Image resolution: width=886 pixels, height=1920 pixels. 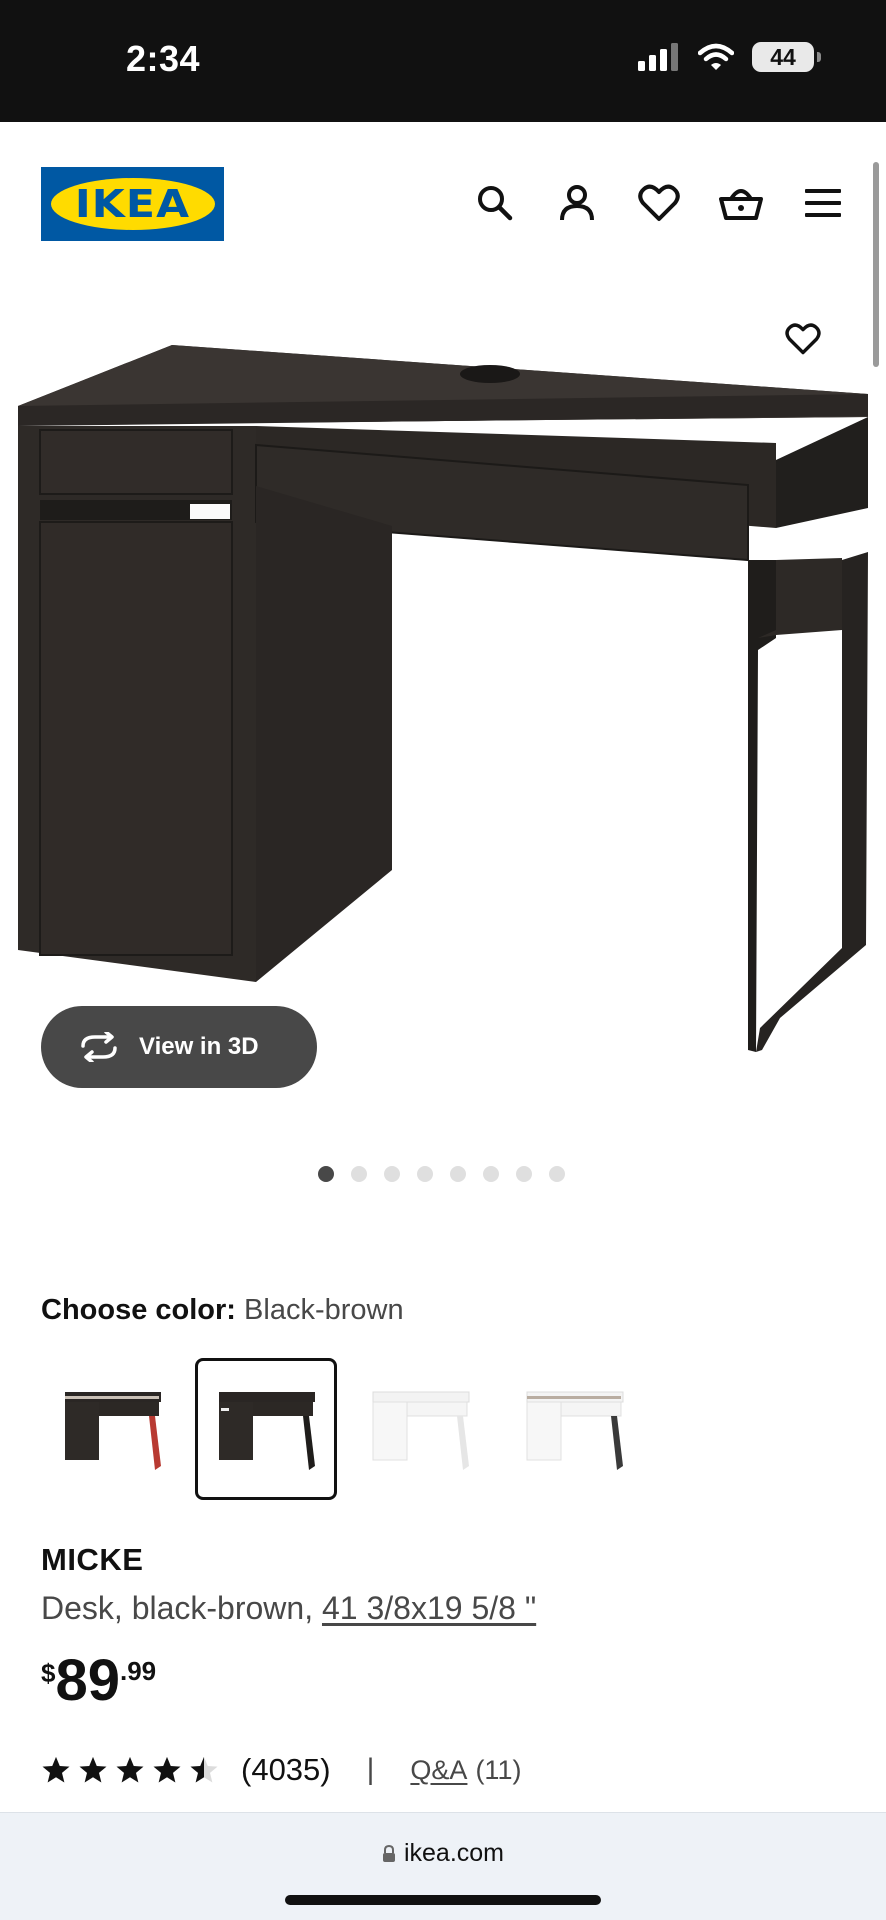 I want to click on ikea-logo: IKEA, so click(x=132, y=204).